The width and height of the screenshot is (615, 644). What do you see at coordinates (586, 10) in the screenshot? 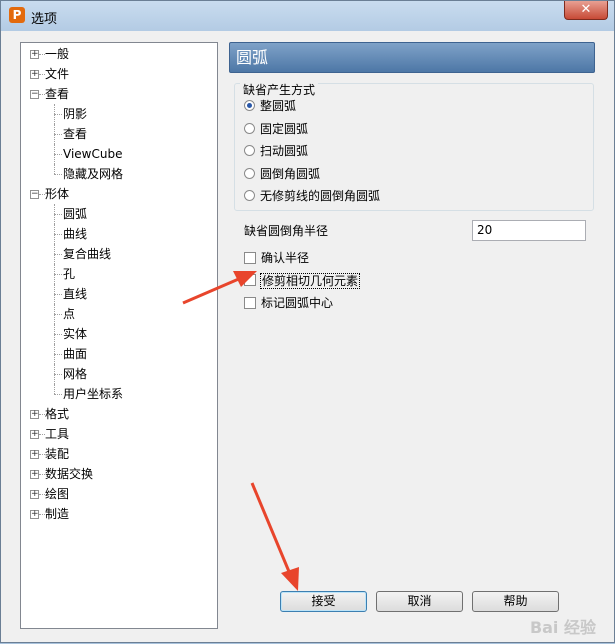
I see `close-button: ✕` at bounding box center [586, 10].